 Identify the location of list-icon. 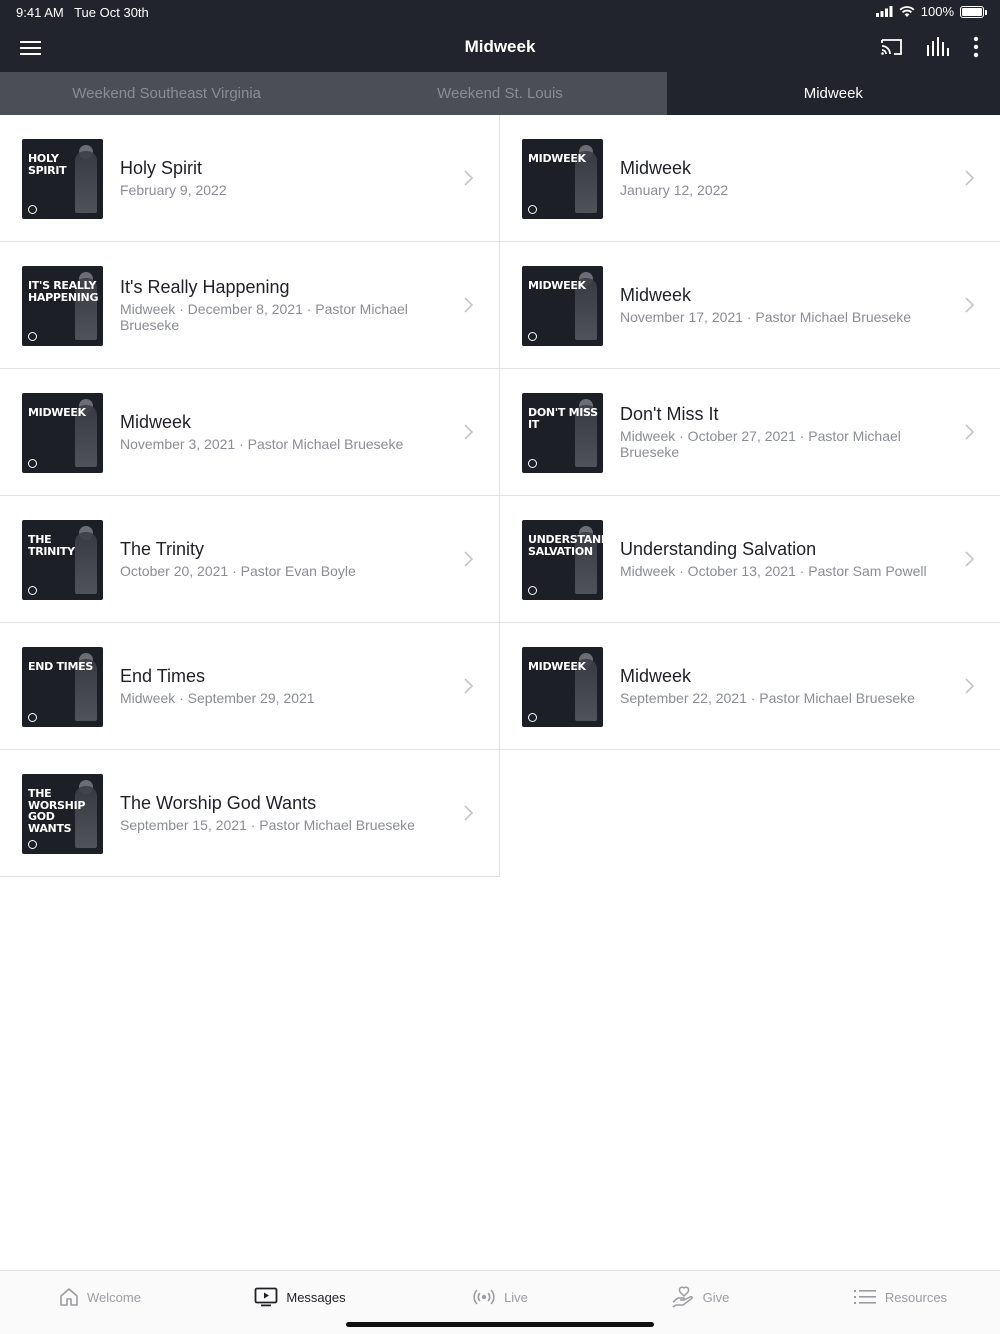
(864, 1297).